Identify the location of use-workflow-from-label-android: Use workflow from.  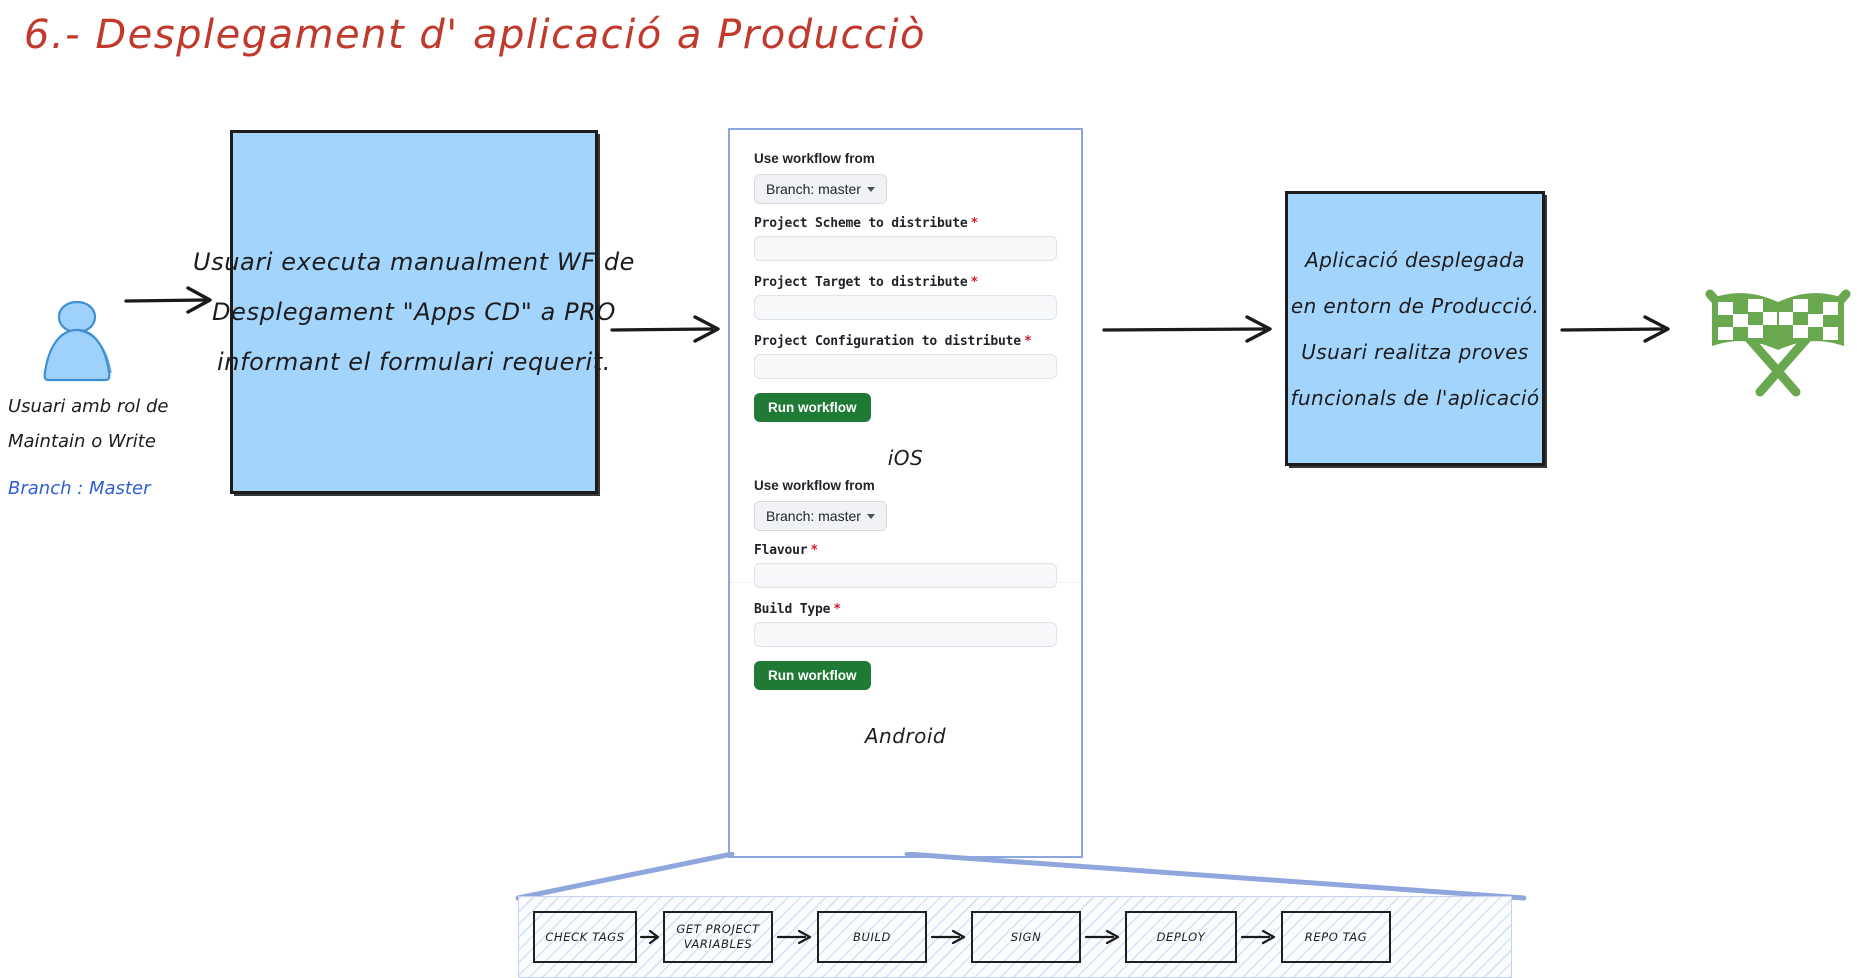
(814, 485).